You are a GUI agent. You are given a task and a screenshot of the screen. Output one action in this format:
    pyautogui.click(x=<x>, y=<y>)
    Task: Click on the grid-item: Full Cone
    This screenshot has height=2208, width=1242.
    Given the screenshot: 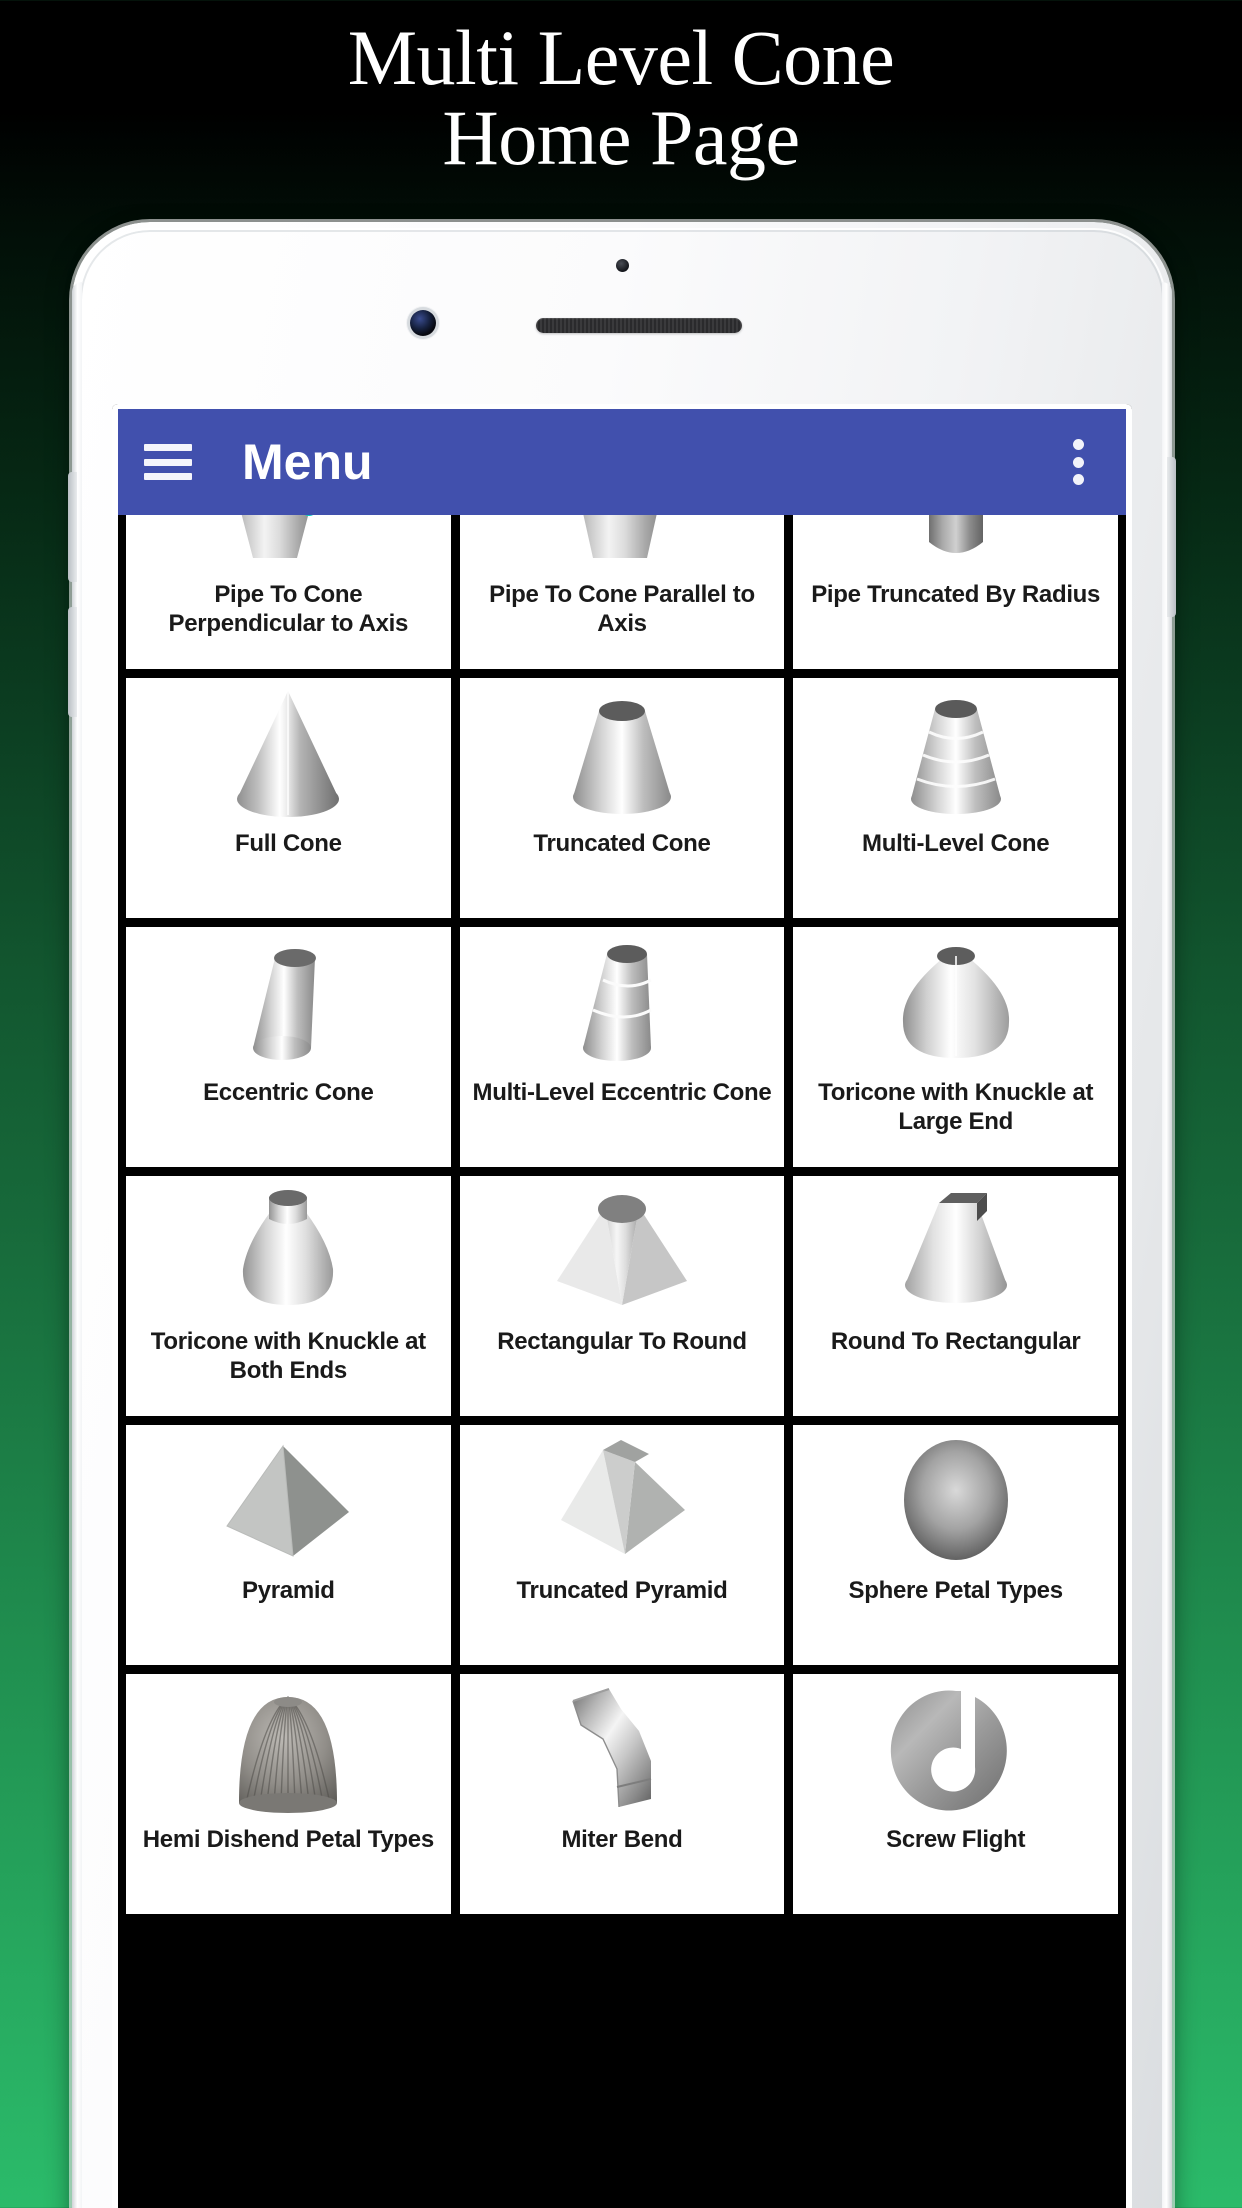 What is the action you would take?
    pyautogui.click(x=288, y=798)
    